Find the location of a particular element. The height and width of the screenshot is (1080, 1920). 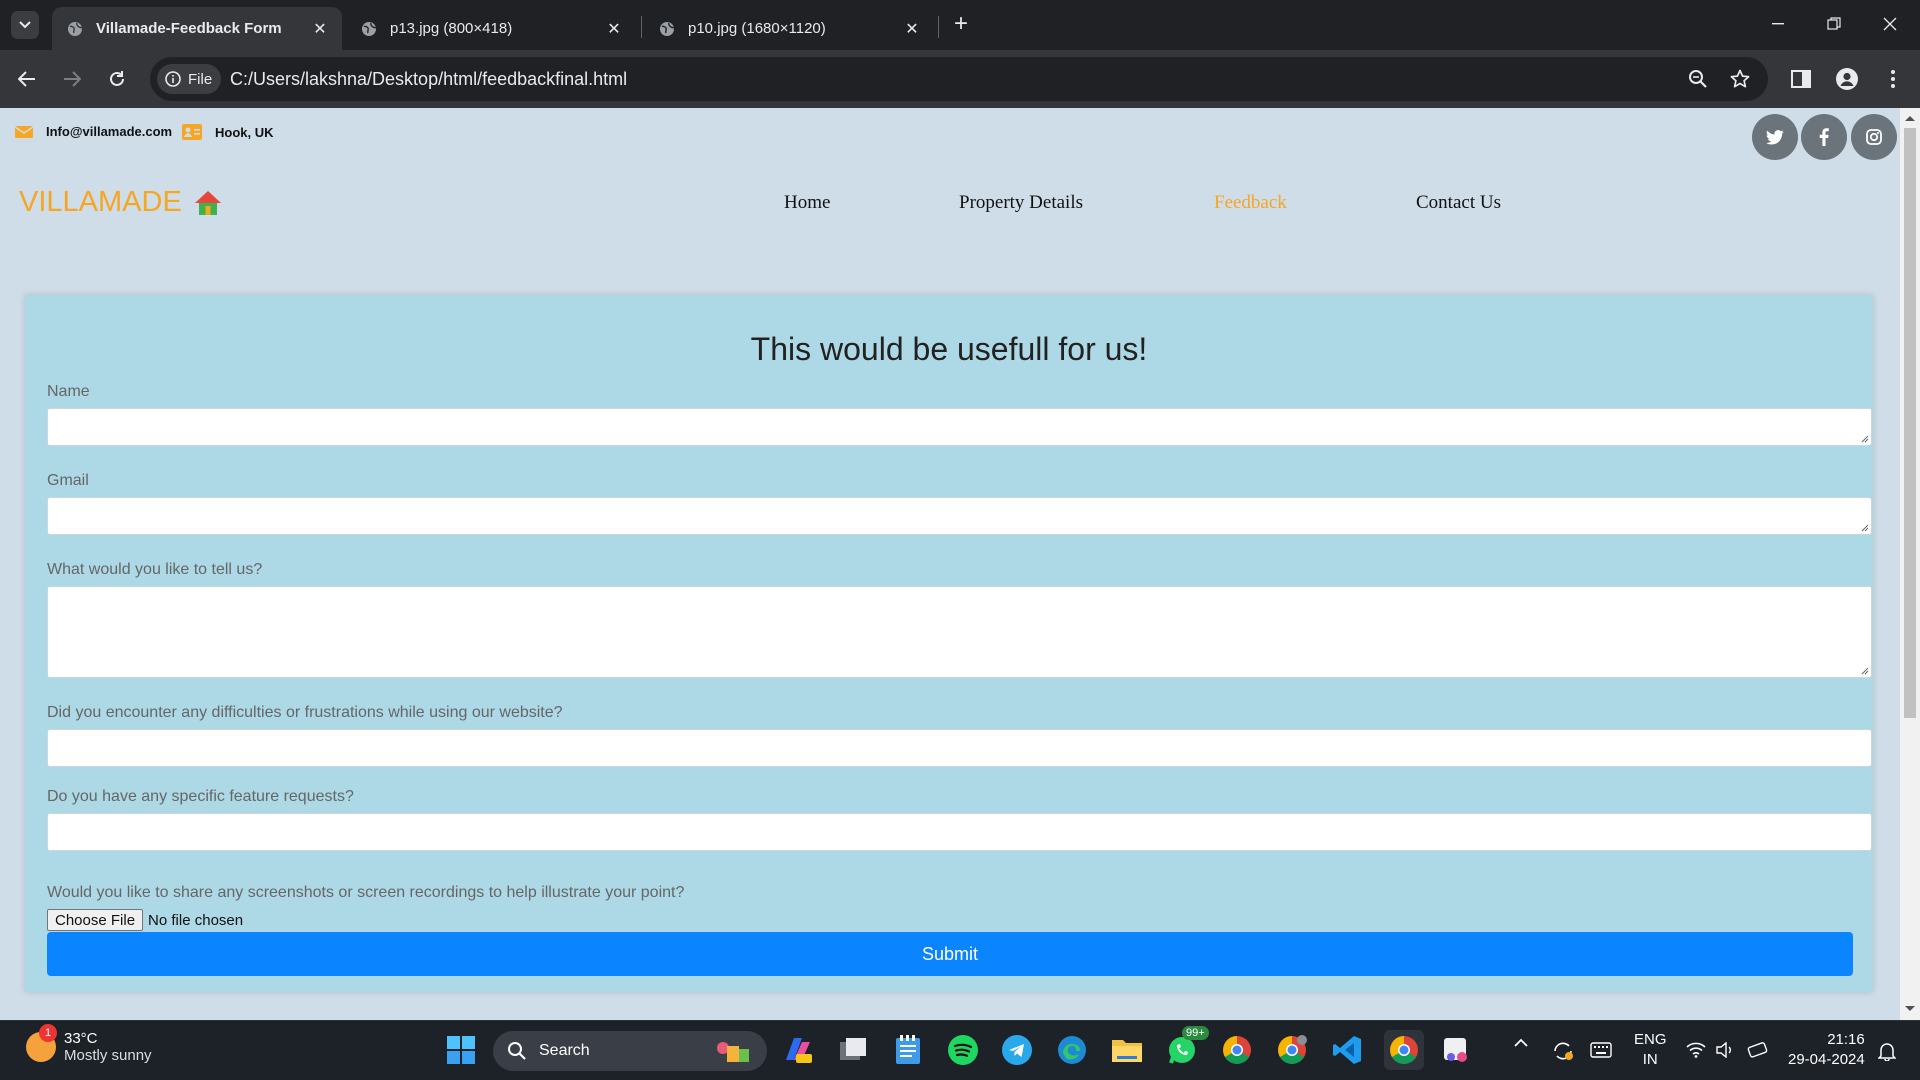

sync-icon is located at coordinates (1563, 1052).